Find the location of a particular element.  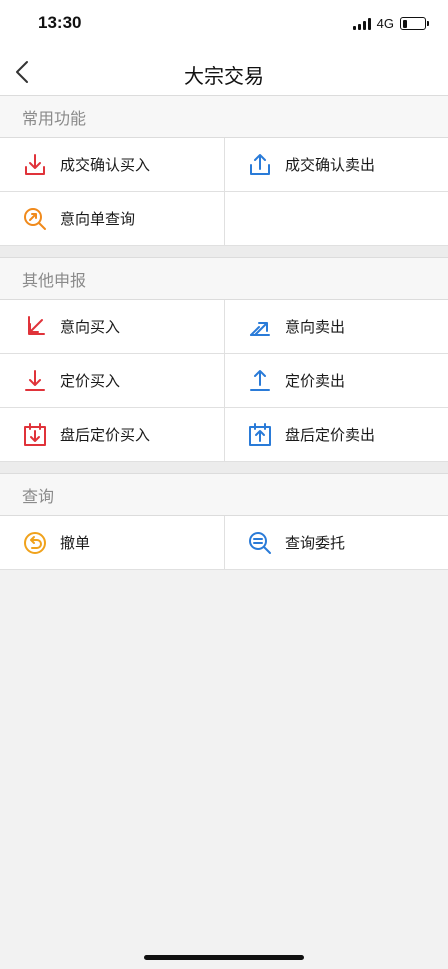

menu-item-button: 意向单查询 is located at coordinates (112, 218).